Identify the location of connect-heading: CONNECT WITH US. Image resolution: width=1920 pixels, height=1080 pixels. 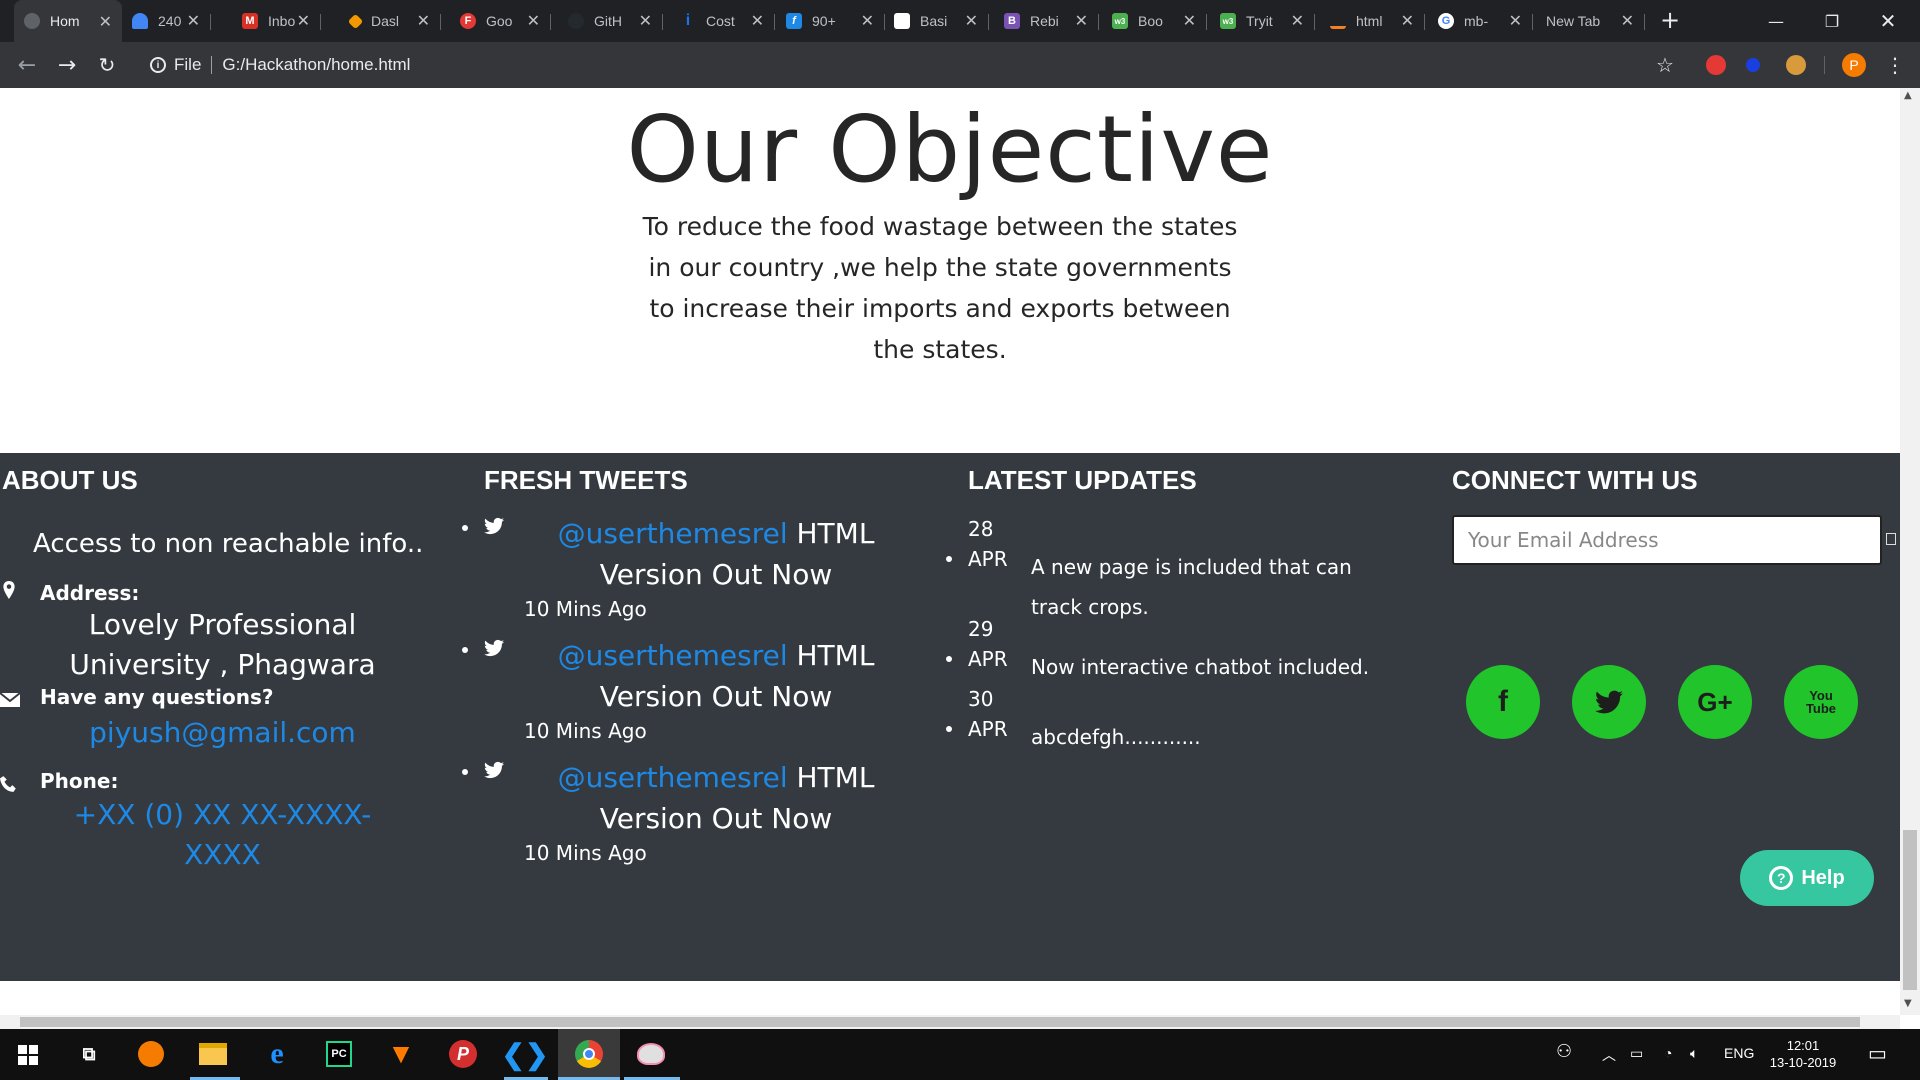
(1575, 480).